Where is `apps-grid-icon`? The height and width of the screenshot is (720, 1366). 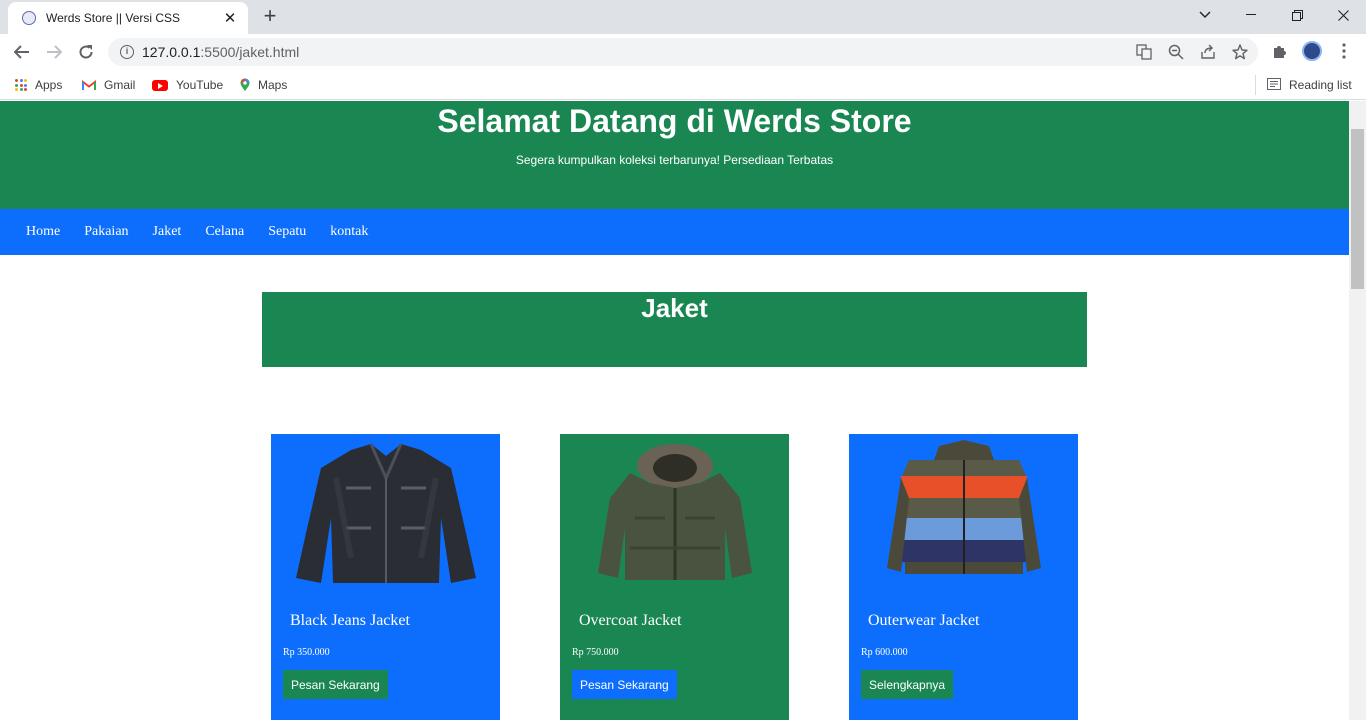
apps-grid-icon is located at coordinates (21, 85).